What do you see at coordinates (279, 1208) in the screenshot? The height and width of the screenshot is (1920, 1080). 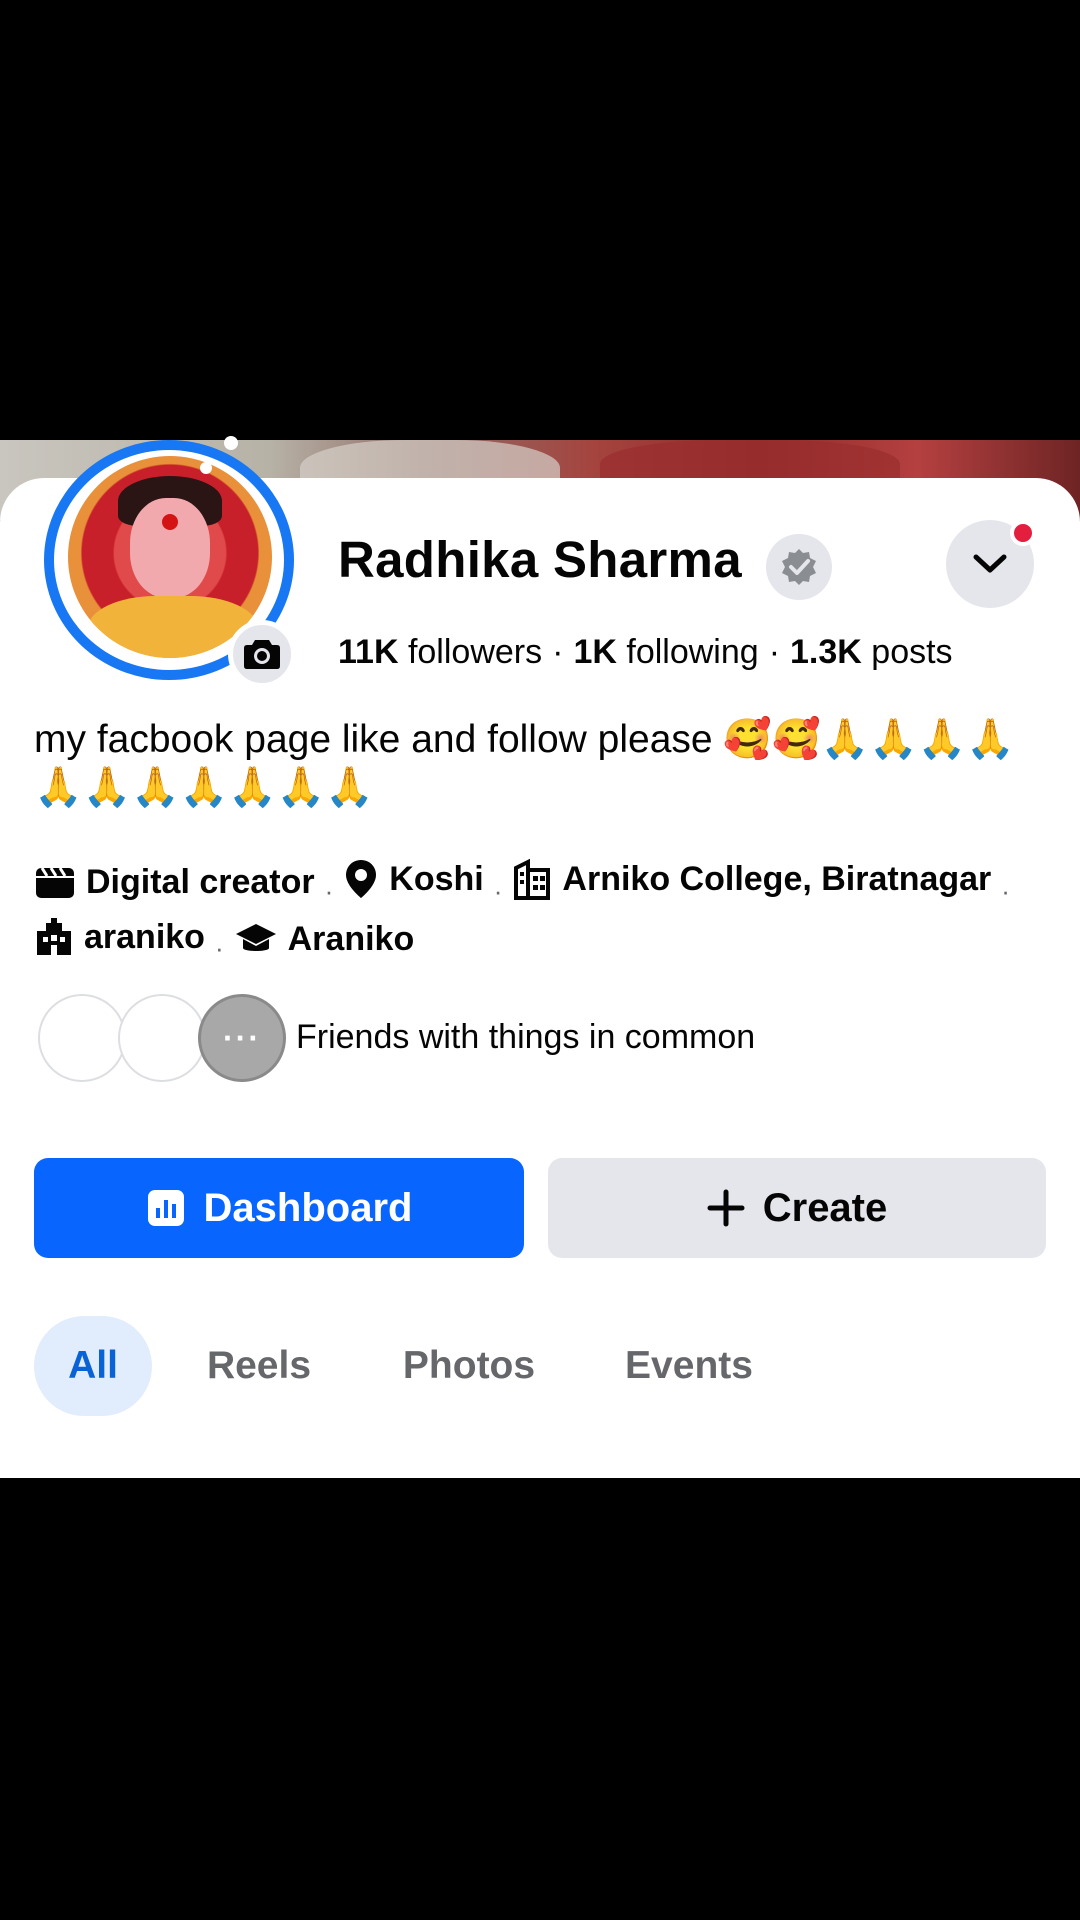 I see `dashboard-button: Dashboard` at bounding box center [279, 1208].